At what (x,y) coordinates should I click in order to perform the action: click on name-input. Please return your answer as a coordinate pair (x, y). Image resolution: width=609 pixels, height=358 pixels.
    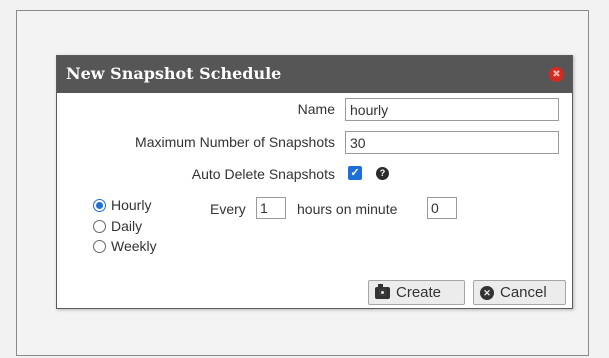
    Looking at the image, I should click on (452, 109).